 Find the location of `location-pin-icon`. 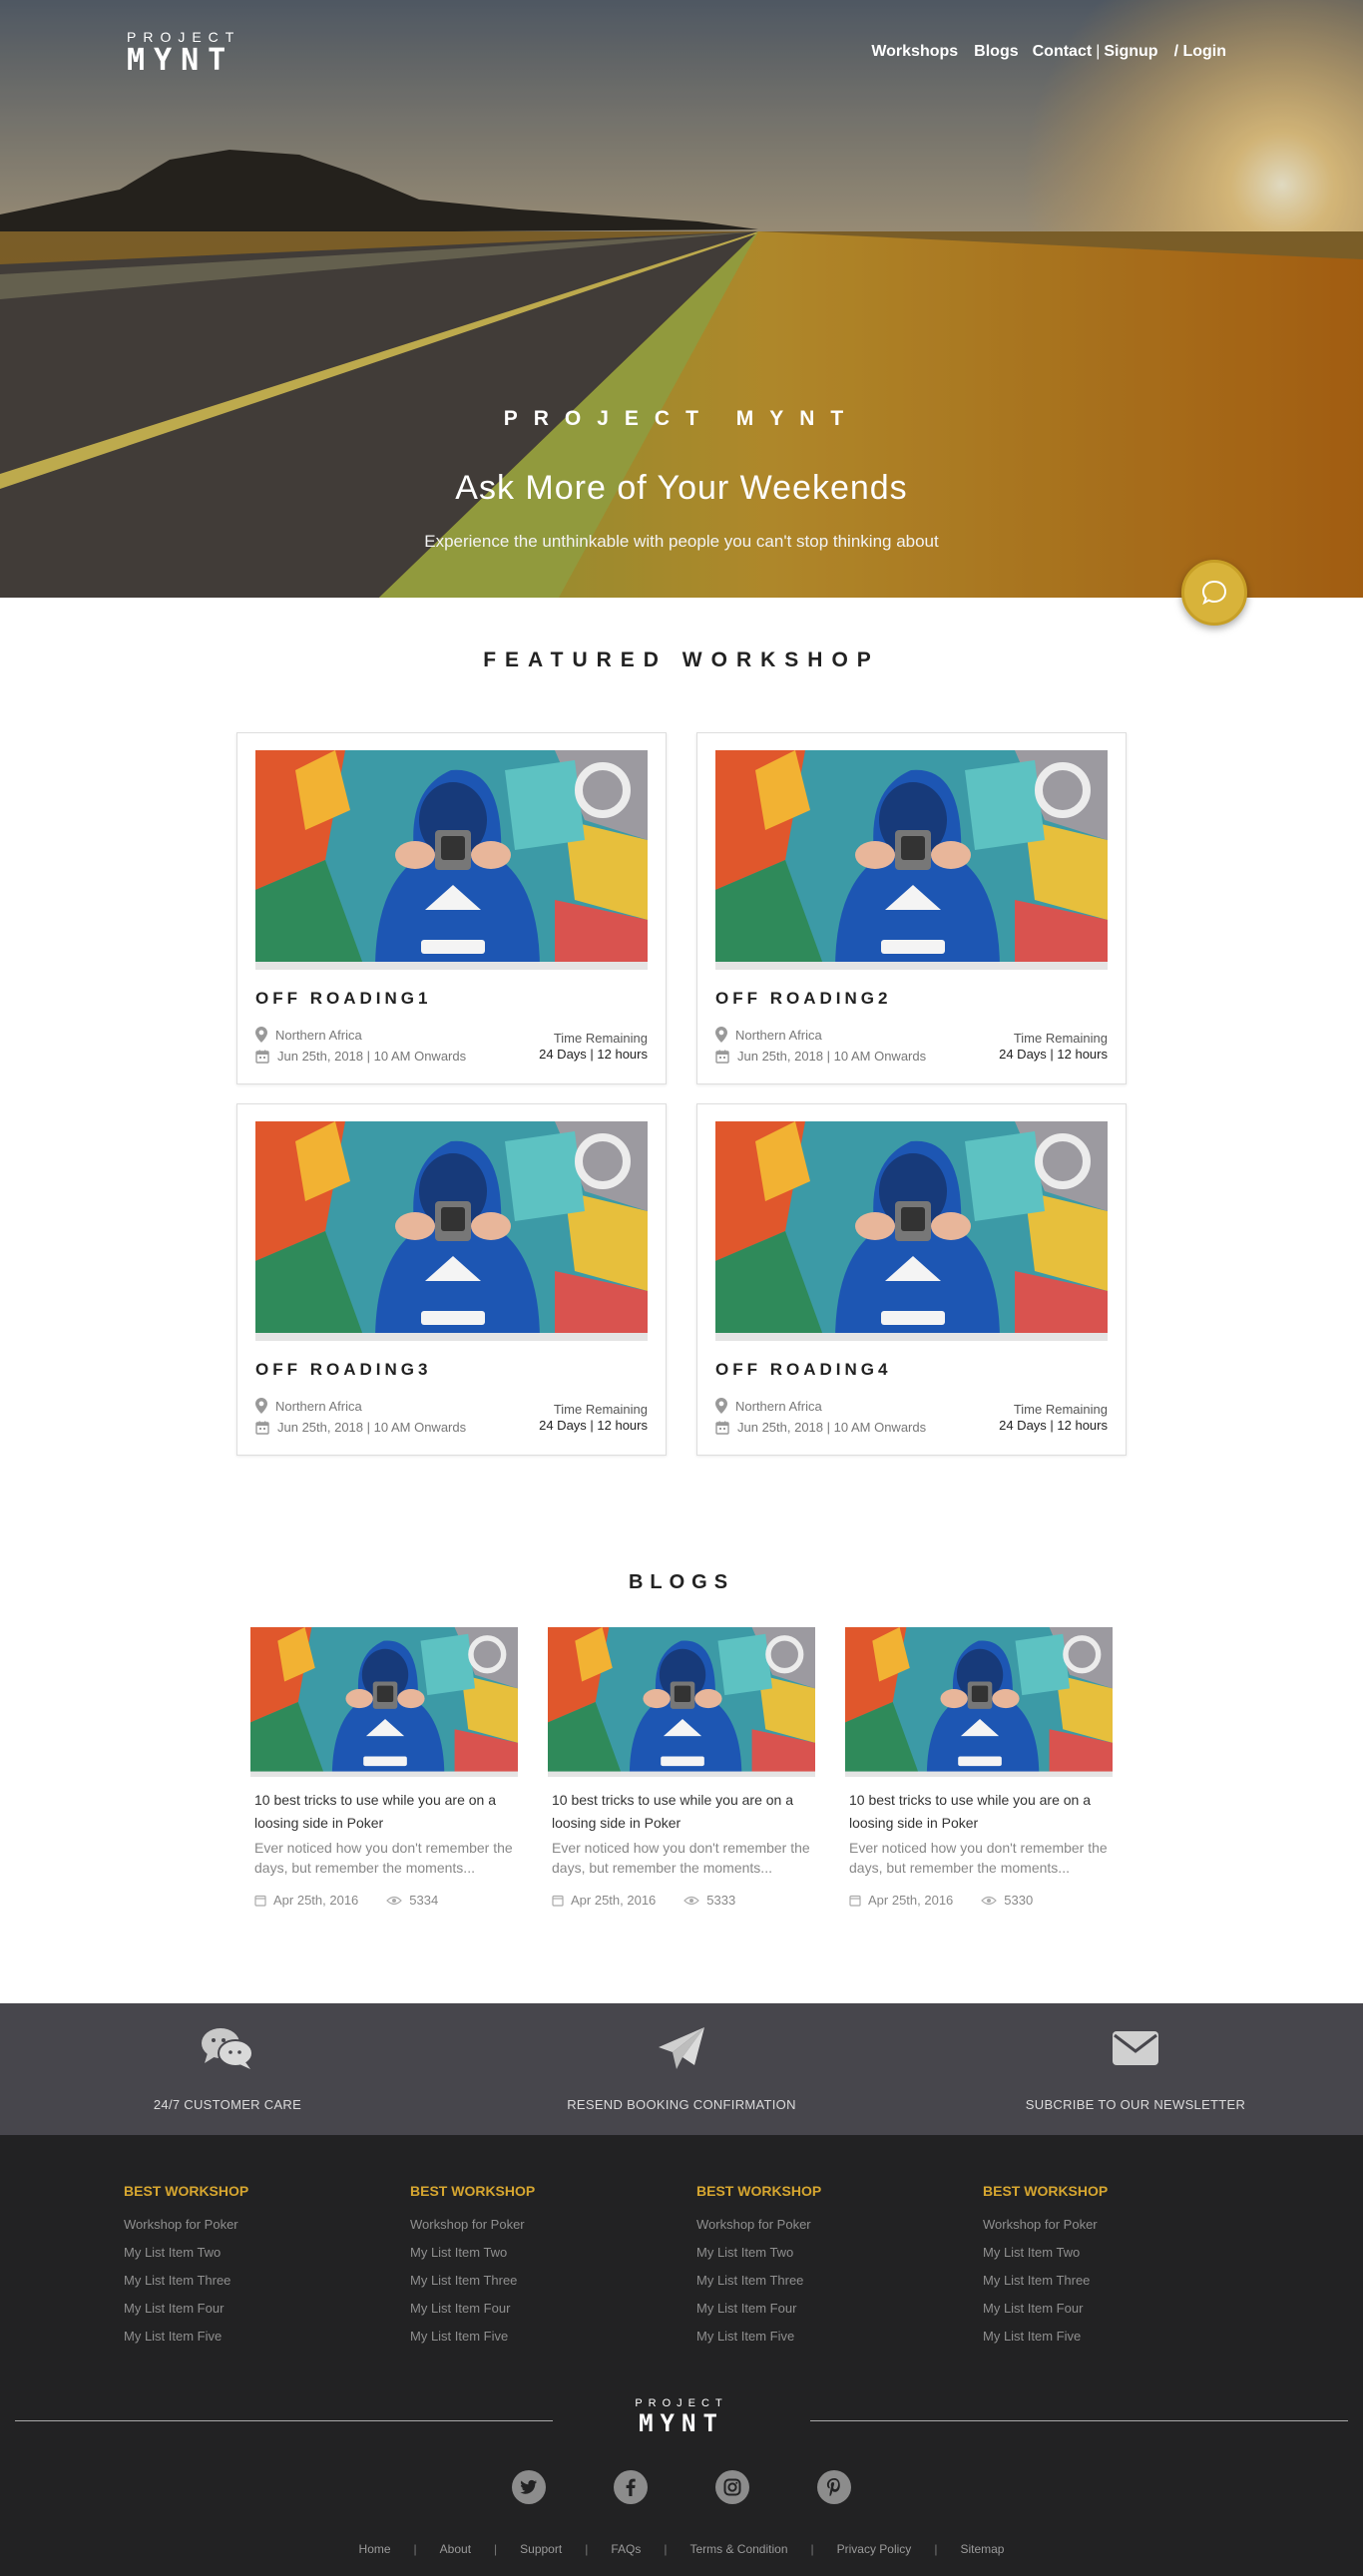

location-pin-icon is located at coordinates (261, 1035).